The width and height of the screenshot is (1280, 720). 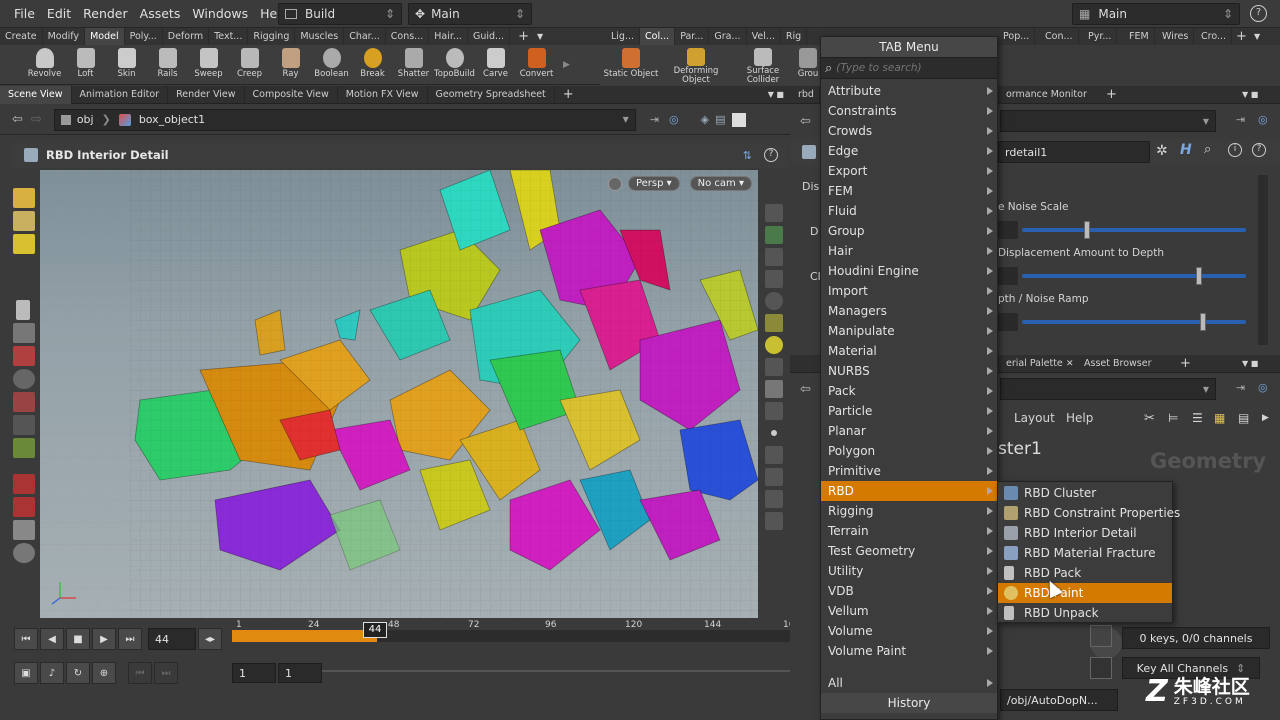 What do you see at coordinates (1034, 418) in the screenshot?
I see `menu-layout: Layout` at bounding box center [1034, 418].